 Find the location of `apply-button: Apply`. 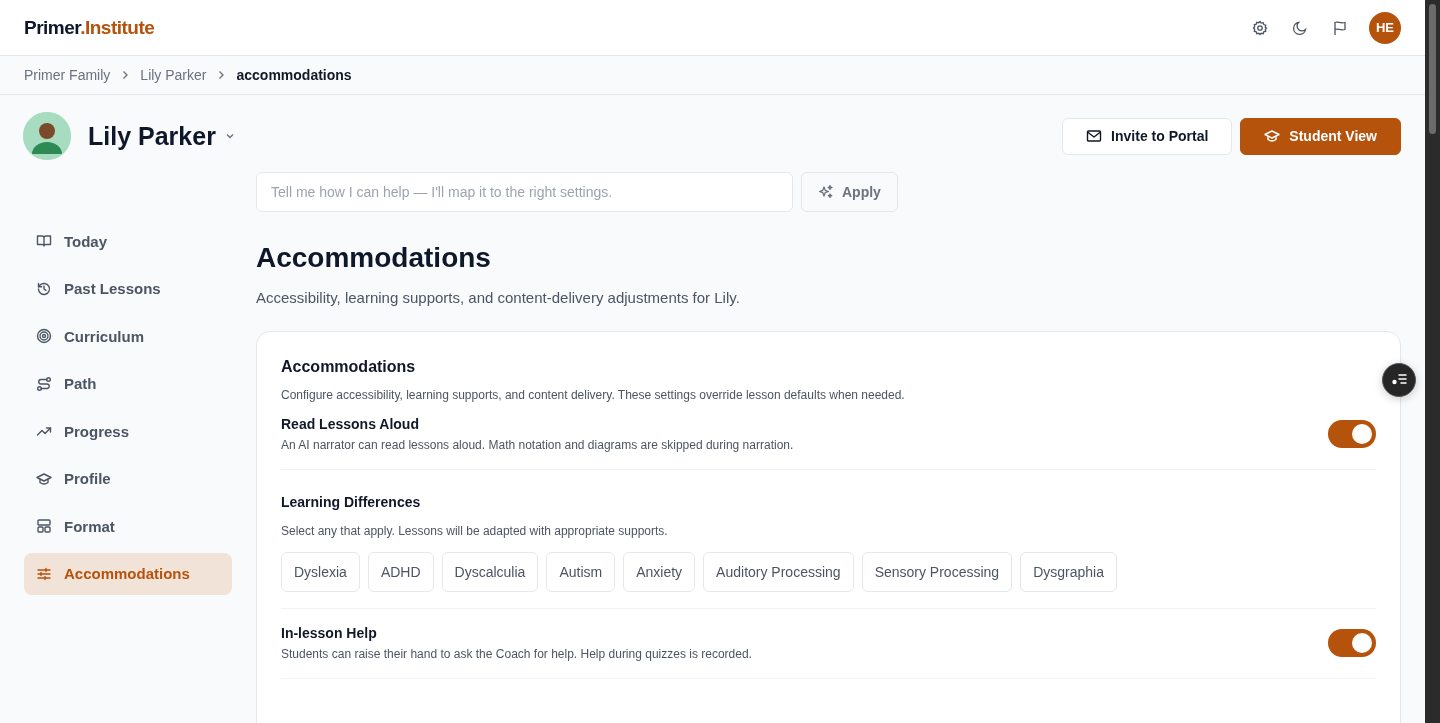

apply-button: Apply is located at coordinates (849, 192).